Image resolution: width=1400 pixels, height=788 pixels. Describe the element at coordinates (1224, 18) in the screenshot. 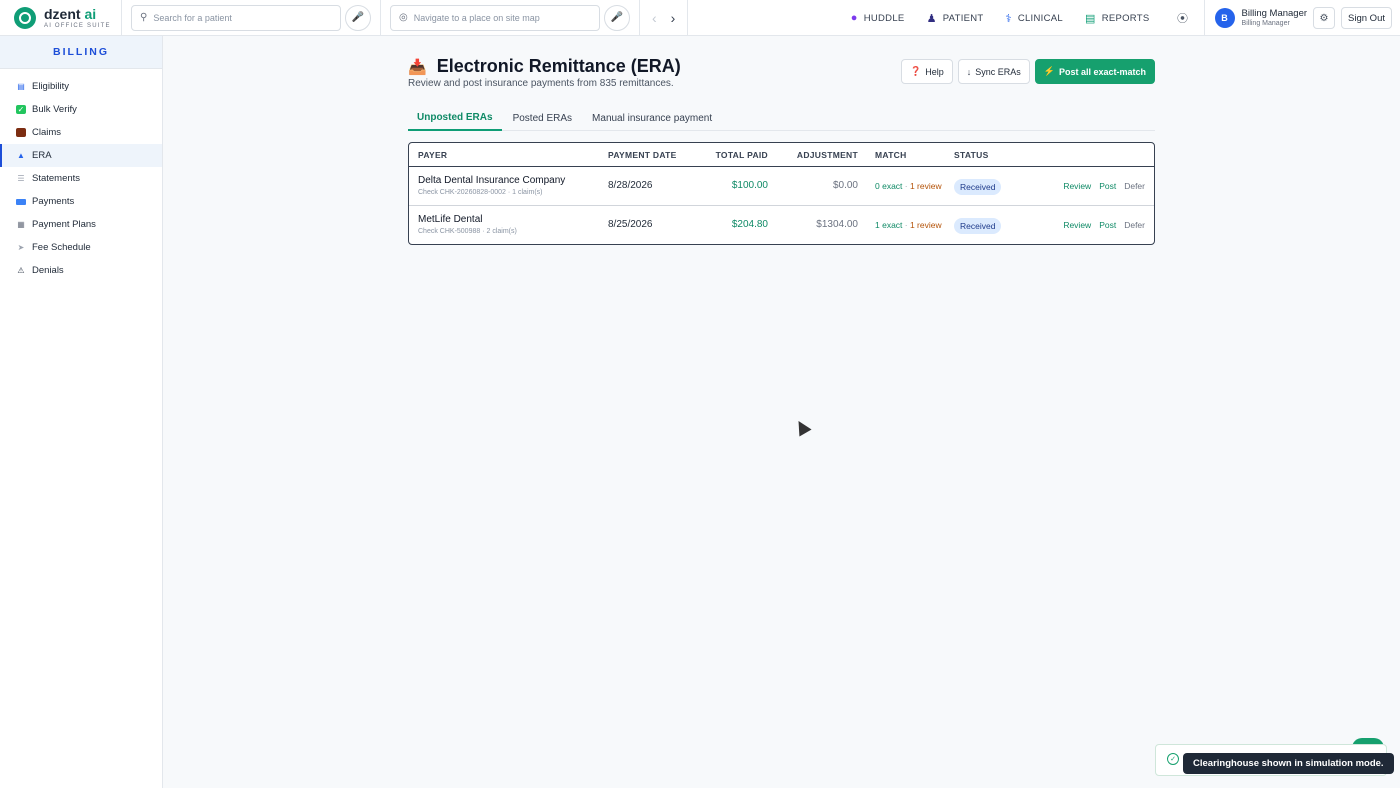

I see `avatar: B` at that location.